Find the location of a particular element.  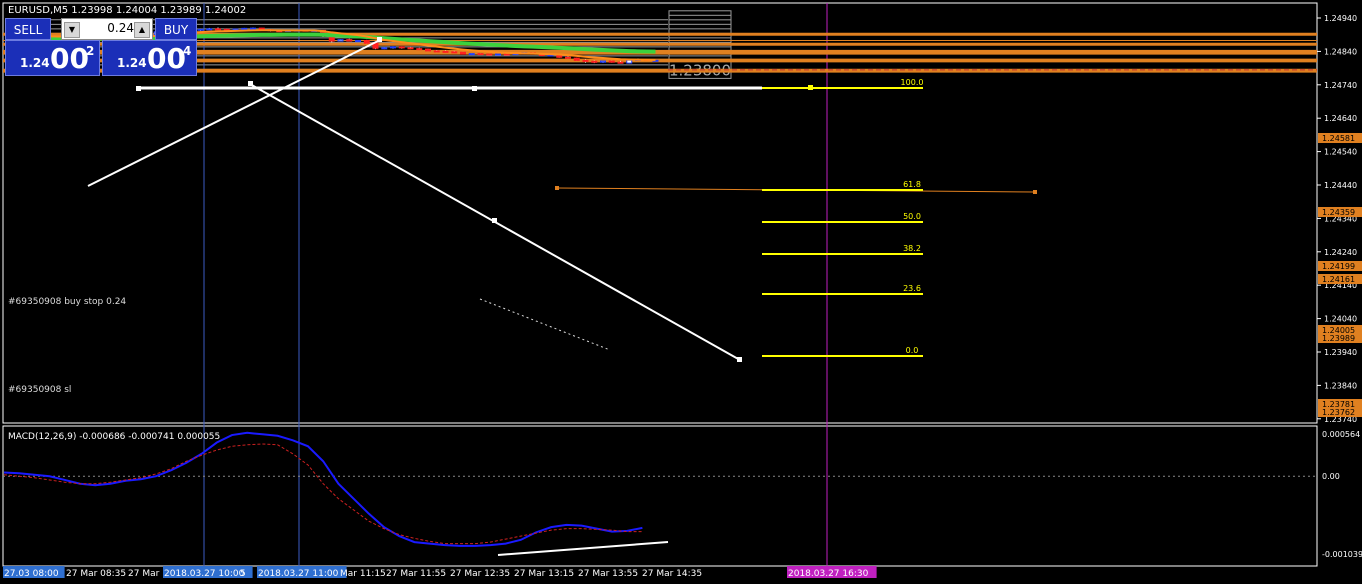

sl-order-label: #69350908 sl is located at coordinates (39, 390).